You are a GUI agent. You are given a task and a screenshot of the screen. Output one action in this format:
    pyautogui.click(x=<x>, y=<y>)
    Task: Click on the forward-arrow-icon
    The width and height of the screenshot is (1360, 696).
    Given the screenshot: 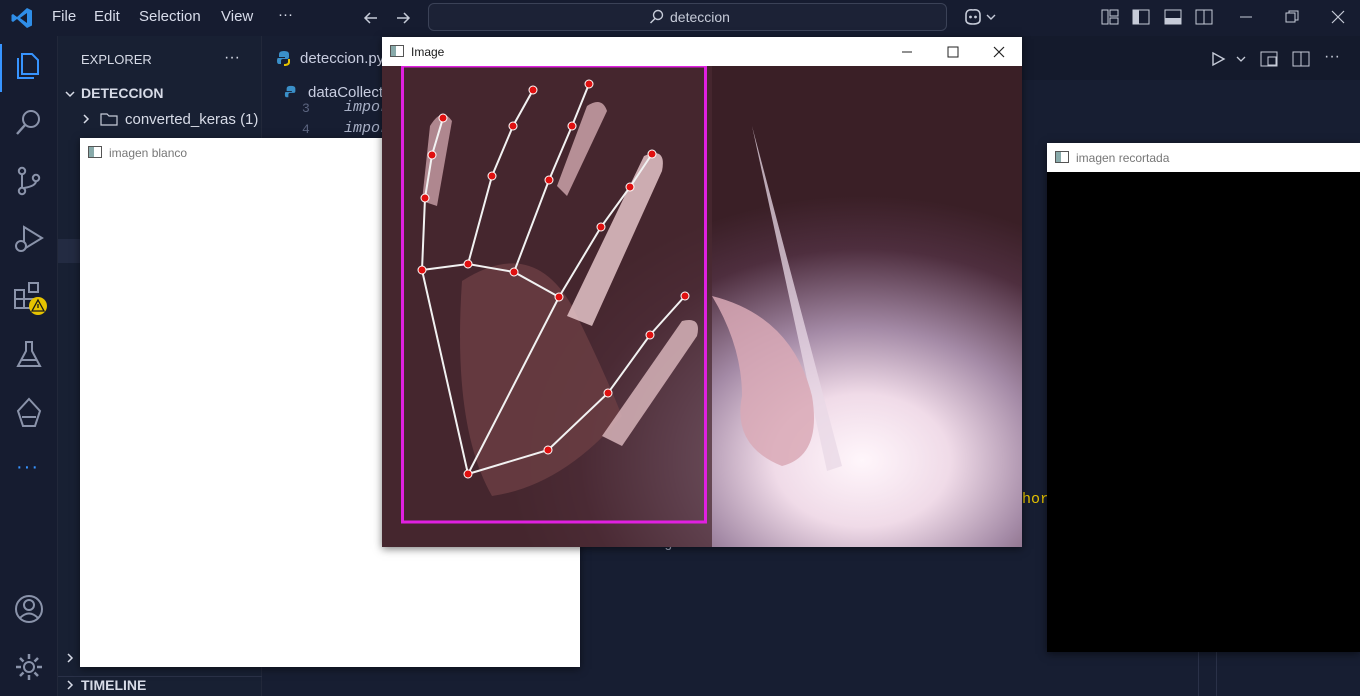 What is the action you would take?
    pyautogui.click(x=403, y=18)
    